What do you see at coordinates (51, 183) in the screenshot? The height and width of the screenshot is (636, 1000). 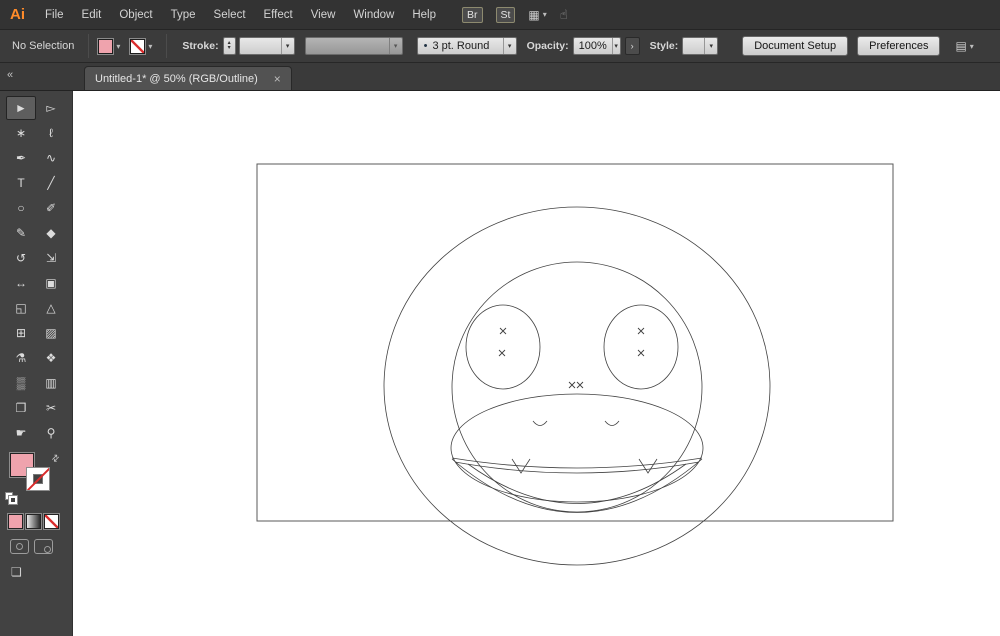 I see `line-segment-tool: ╱` at bounding box center [51, 183].